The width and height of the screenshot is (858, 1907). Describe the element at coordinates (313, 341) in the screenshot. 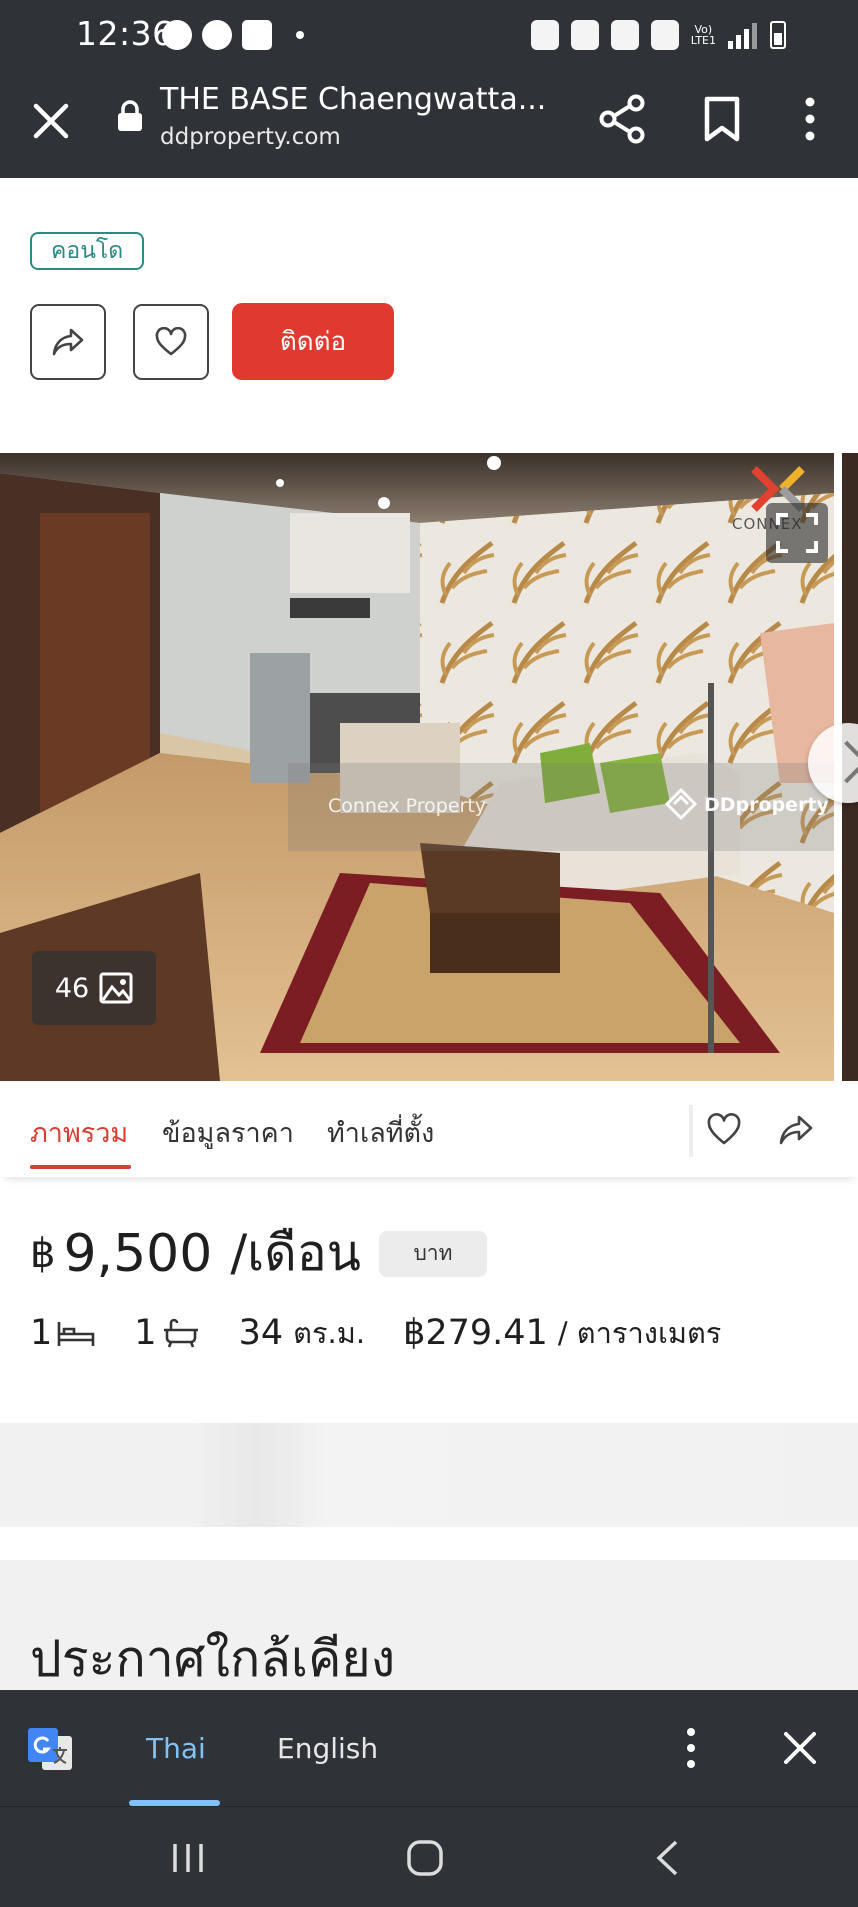

I see `contact-button: ติดต่อ` at that location.